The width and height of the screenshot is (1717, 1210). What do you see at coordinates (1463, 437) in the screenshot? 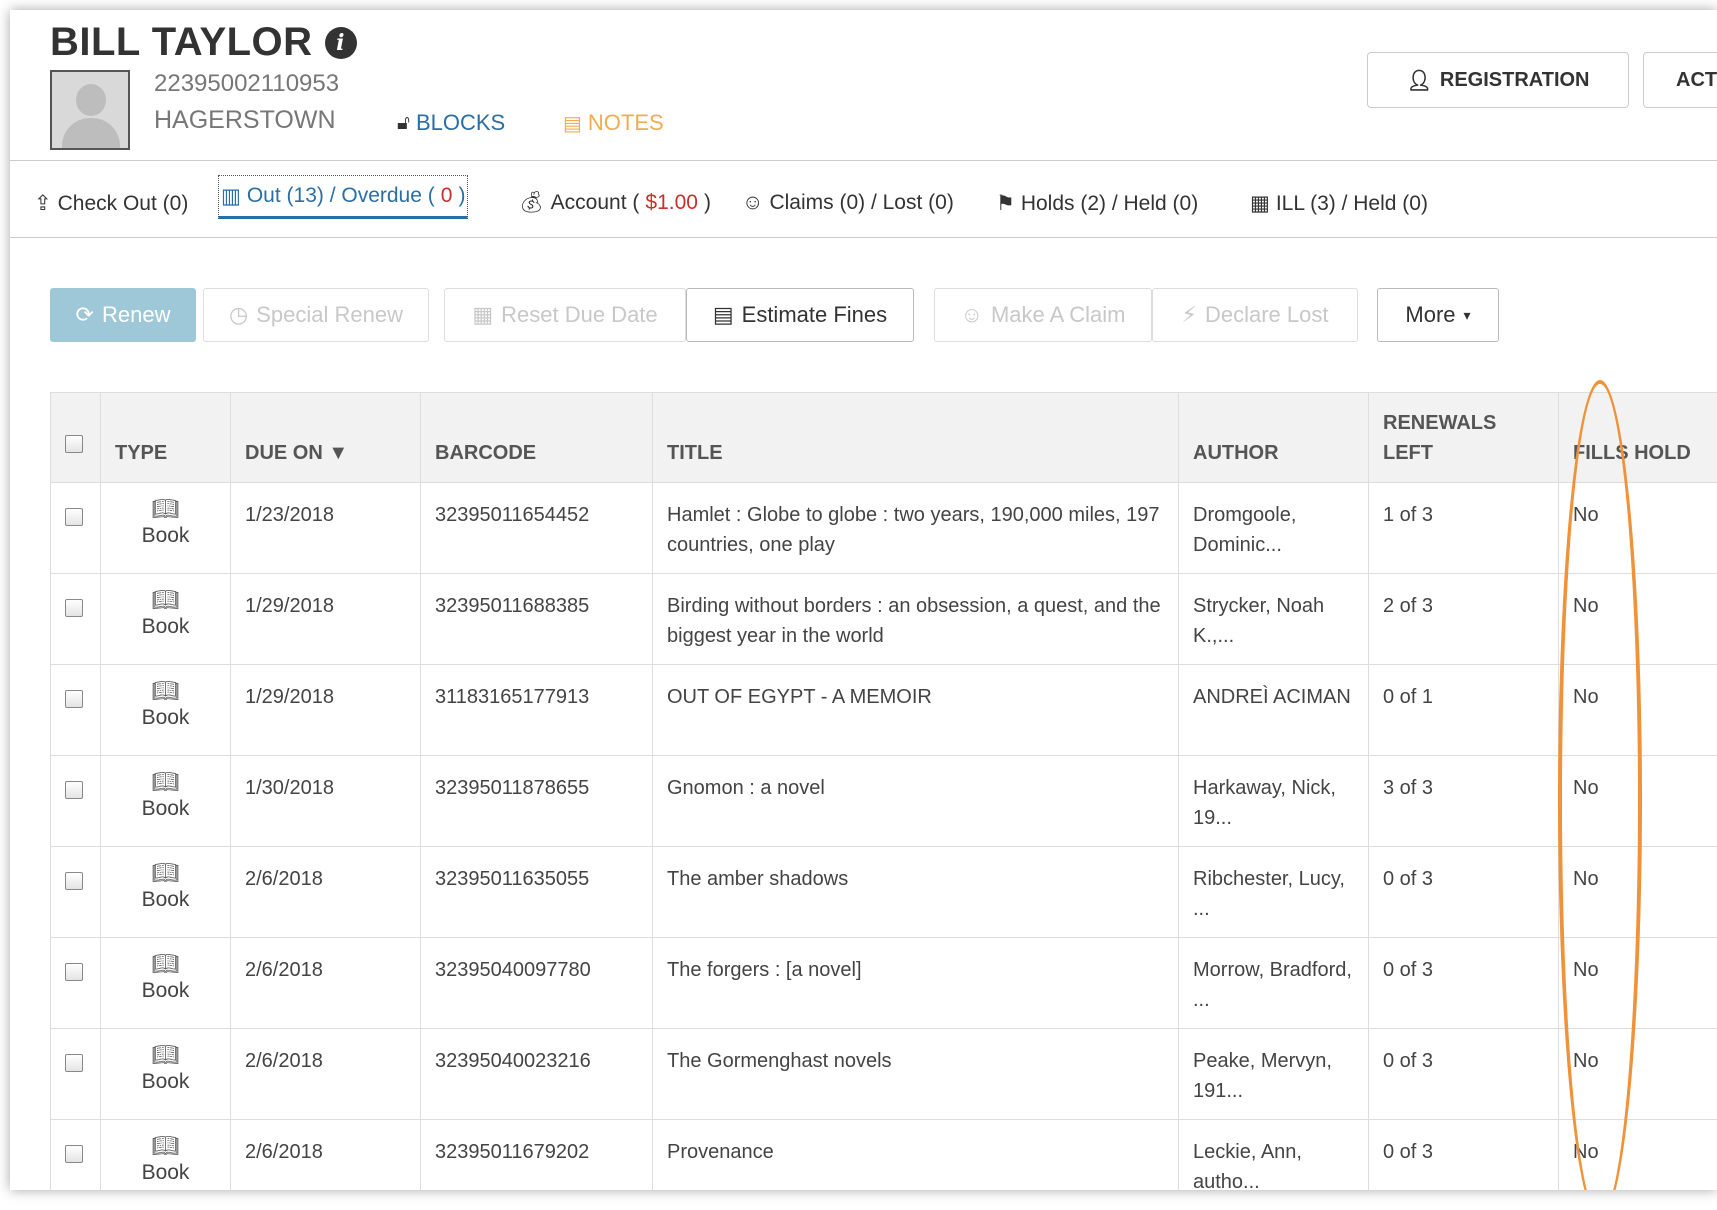
I see `column-header-renewals-left: RENEWALS LEFT` at bounding box center [1463, 437].